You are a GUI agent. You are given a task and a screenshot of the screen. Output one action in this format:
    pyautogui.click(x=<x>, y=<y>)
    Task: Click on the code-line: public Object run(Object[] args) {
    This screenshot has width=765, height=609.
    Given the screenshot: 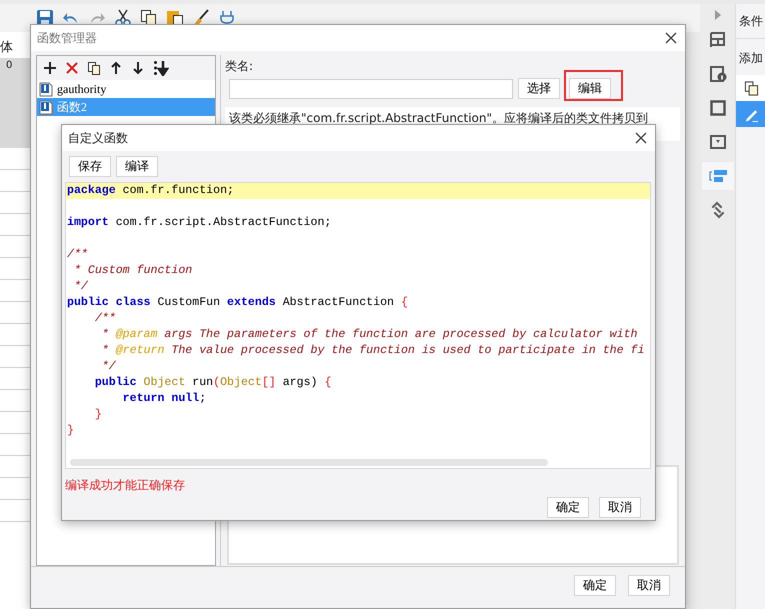 What is the action you would take?
    pyautogui.click(x=213, y=383)
    